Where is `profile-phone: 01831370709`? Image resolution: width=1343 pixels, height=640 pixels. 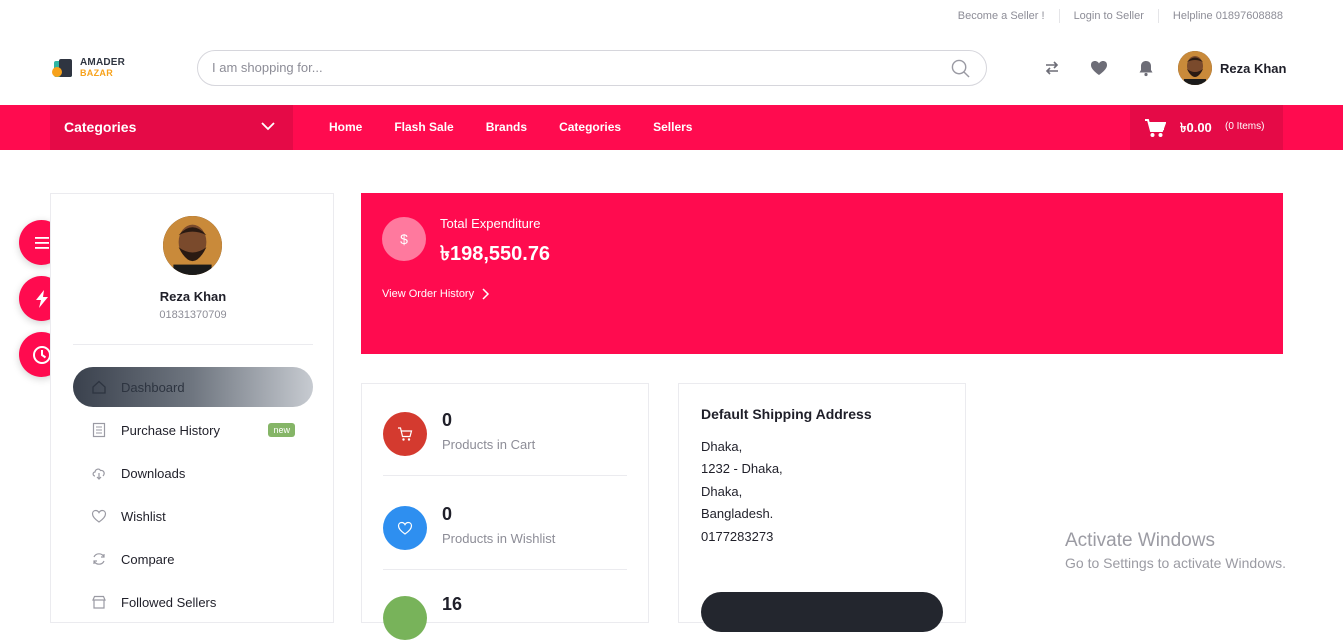
profile-phone: 01831370709 is located at coordinates (193, 315).